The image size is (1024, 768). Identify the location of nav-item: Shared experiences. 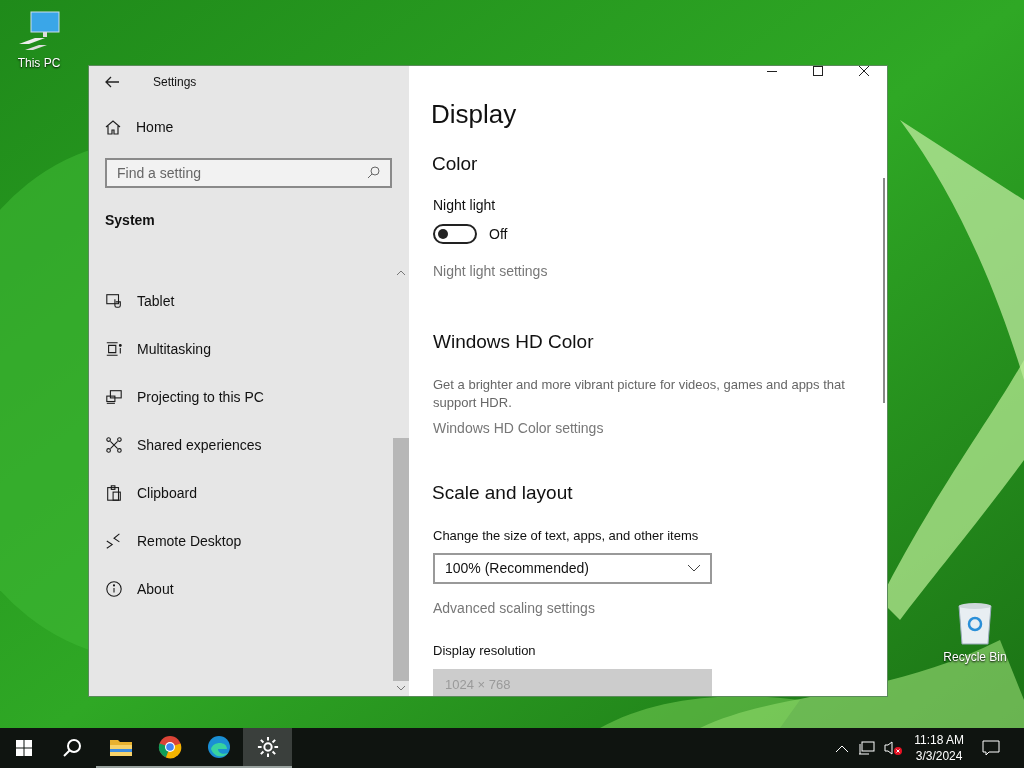
(239, 445).